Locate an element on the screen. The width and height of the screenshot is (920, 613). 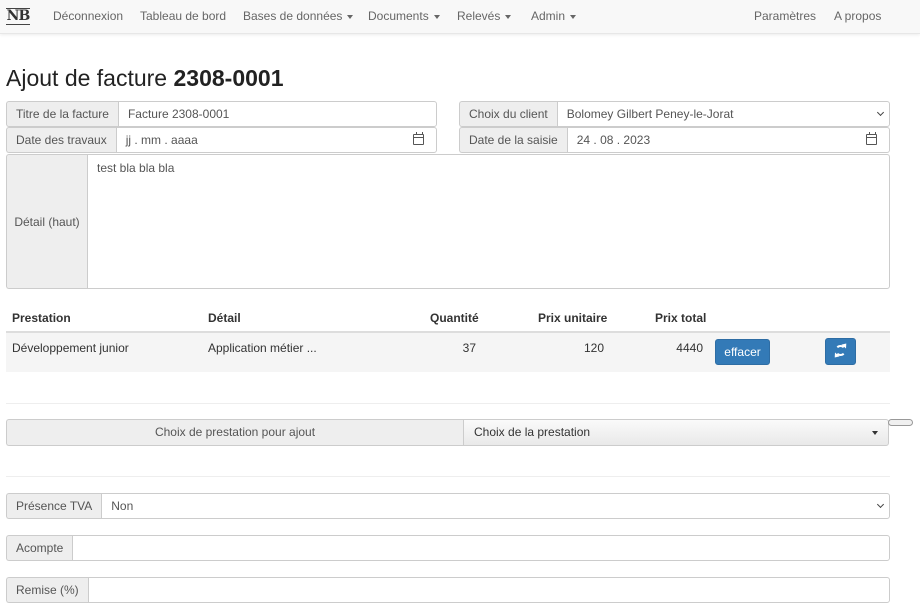
date-travaux-group: Date des travaux jj . mm . aaaa is located at coordinates (221, 140).